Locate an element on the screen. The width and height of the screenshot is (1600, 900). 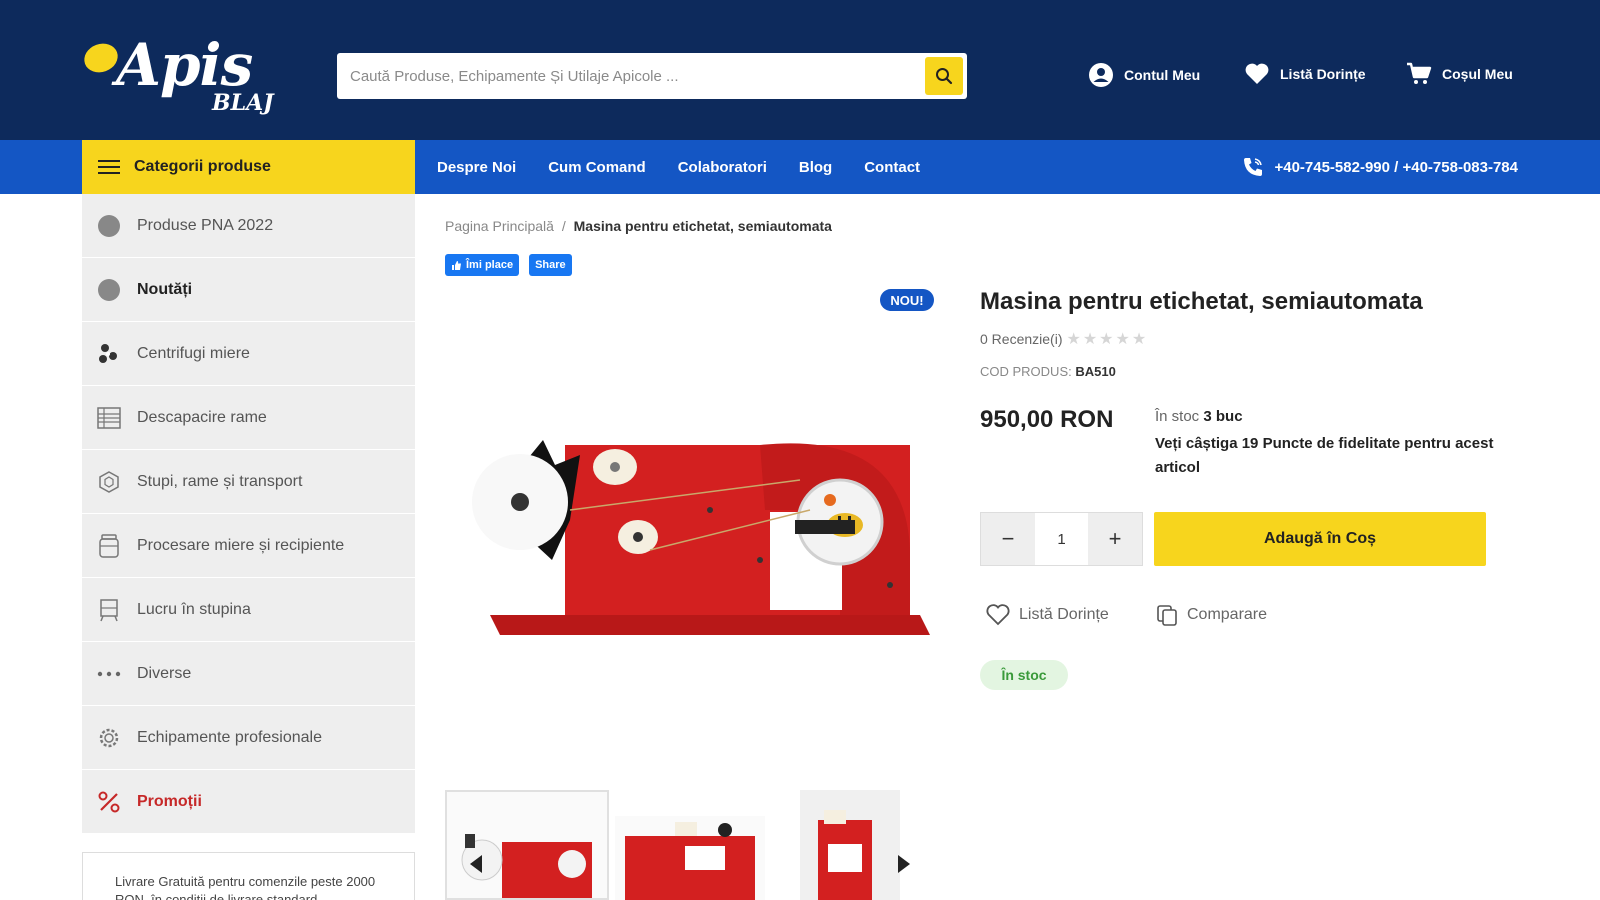
sidebar-item-centrifugi: Centrifugi miere is located at coordinates (248, 354).